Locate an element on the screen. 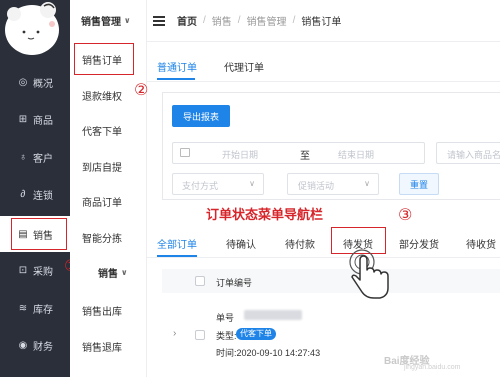 Image resolution: width=500 pixels, height=377 pixels. highlight-box-sales-order is located at coordinates (104, 59).